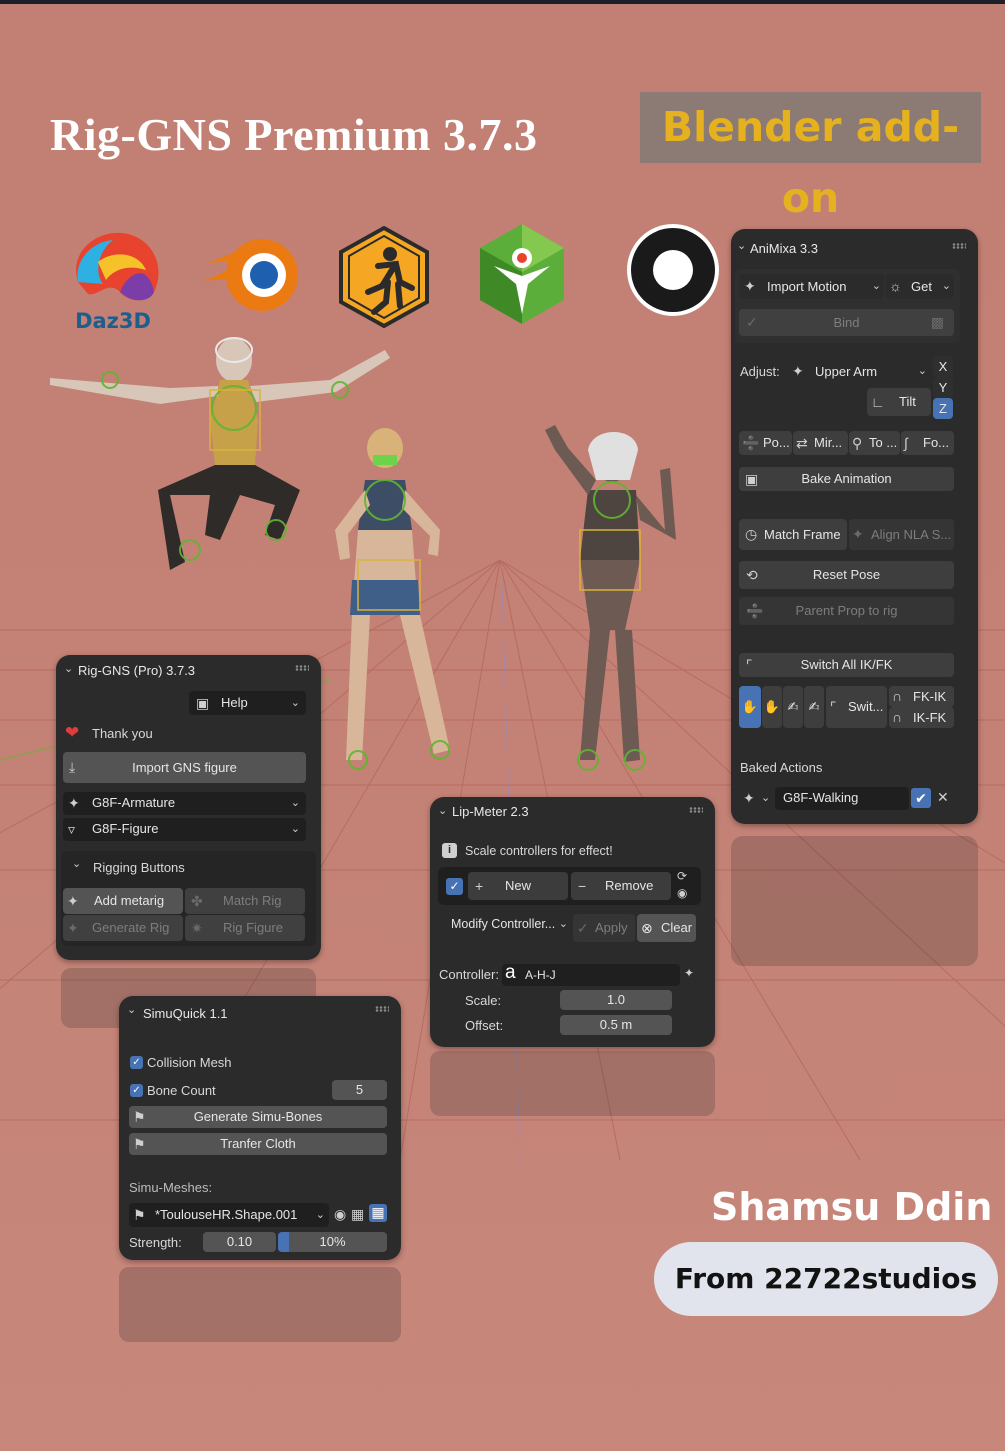 Image resolution: width=1005 pixels, height=1451 pixels. What do you see at coordinates (139, 867) in the screenshot?
I see `rigging-buttons-header: Rigging Buttons` at bounding box center [139, 867].